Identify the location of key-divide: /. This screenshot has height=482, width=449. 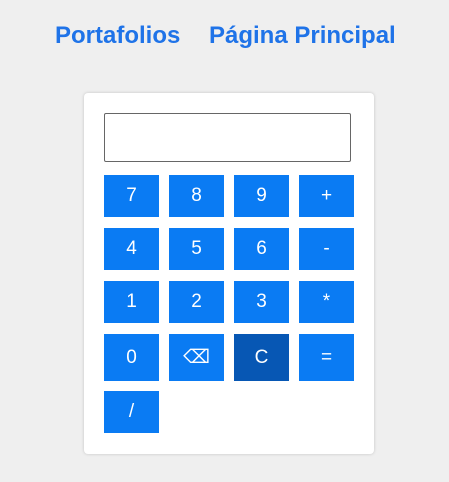
(131, 412).